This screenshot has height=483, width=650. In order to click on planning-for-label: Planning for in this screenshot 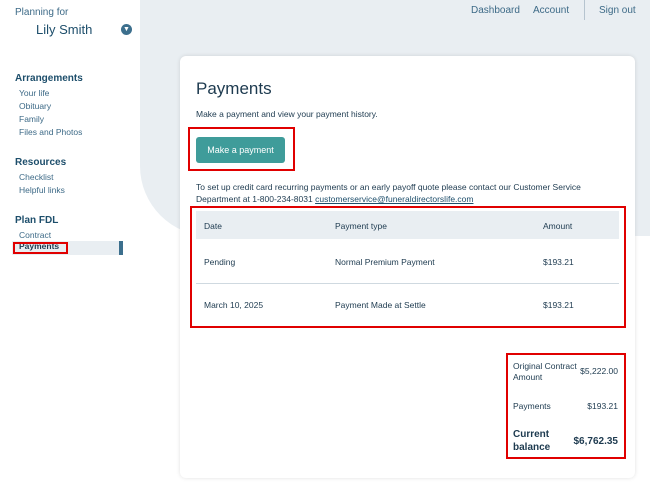, I will do `click(42, 12)`.